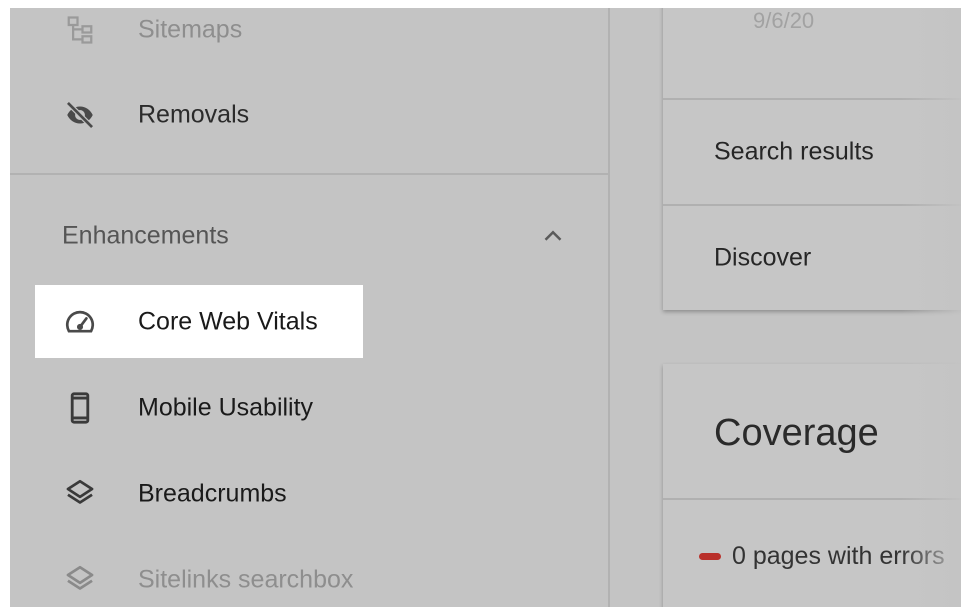 The width and height of the screenshot is (961, 607). What do you see at coordinates (80, 115) in the screenshot?
I see `eye-off-icon` at bounding box center [80, 115].